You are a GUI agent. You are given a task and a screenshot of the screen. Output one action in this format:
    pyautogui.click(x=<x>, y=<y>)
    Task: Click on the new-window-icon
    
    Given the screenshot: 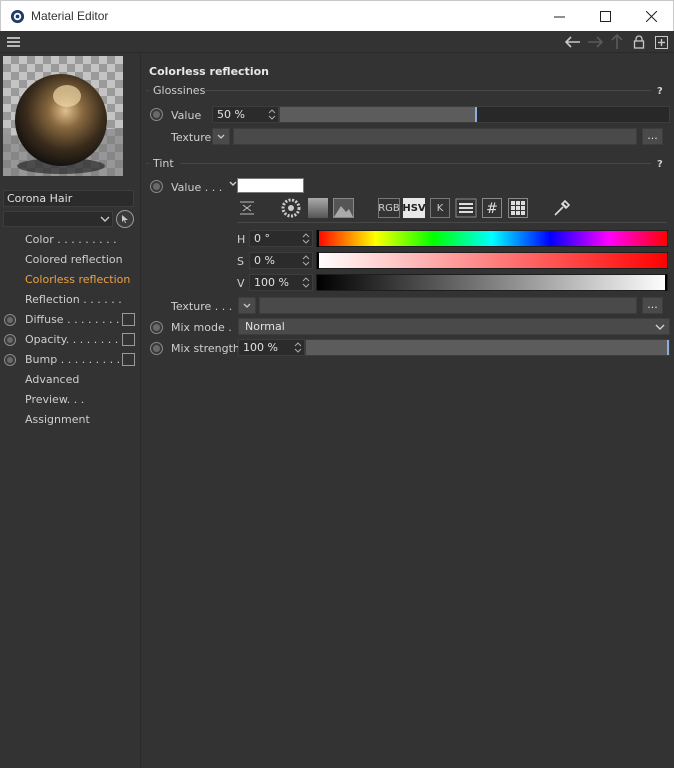 What is the action you would take?
    pyautogui.click(x=661, y=42)
    